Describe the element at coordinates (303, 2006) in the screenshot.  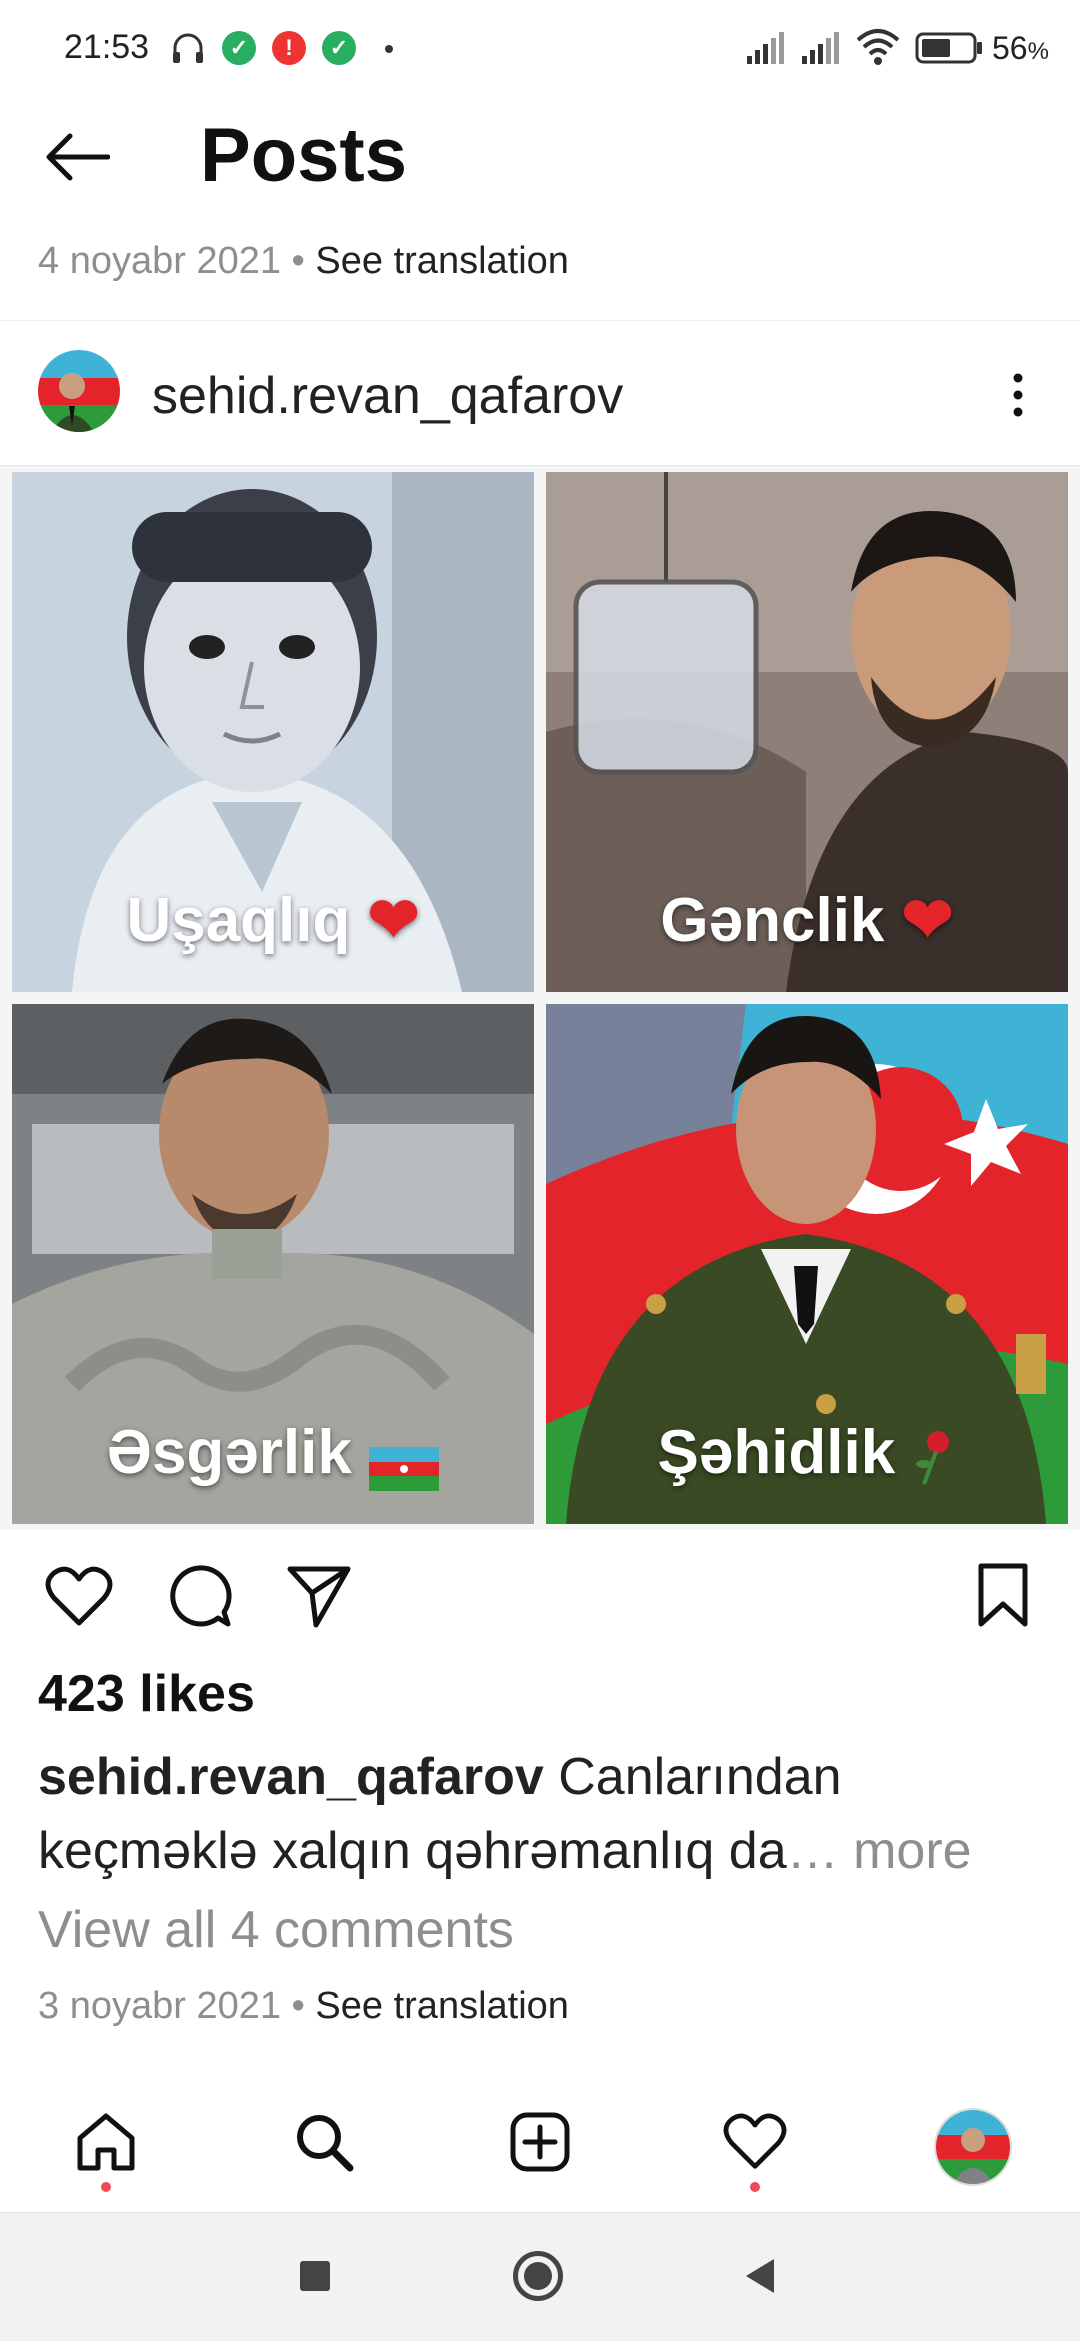
I see `post-timestamp-line: 3 noyabr 2021 • See translation` at that location.